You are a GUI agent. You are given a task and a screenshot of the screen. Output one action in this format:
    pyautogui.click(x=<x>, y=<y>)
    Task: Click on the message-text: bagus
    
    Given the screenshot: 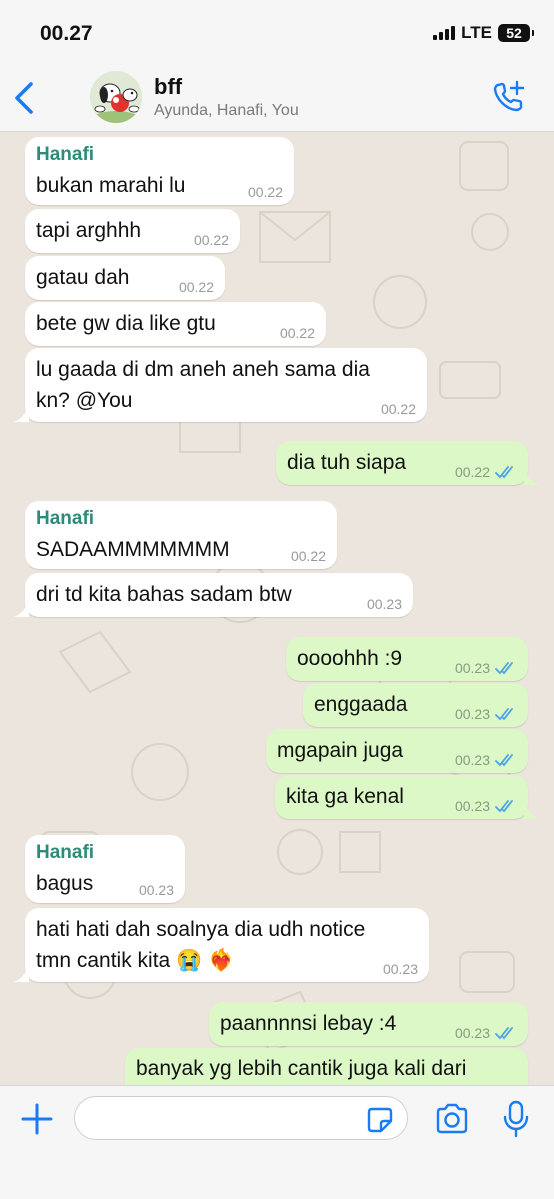 What is the action you would take?
    pyautogui.click(x=65, y=883)
    